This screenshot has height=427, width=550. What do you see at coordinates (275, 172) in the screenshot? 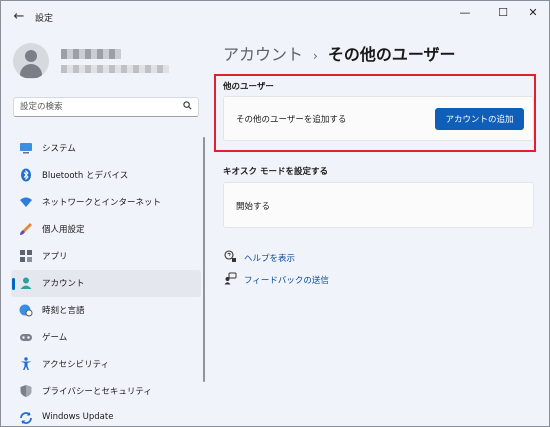
I see `kiosk-section-title: キオスク モードを設定する` at bounding box center [275, 172].